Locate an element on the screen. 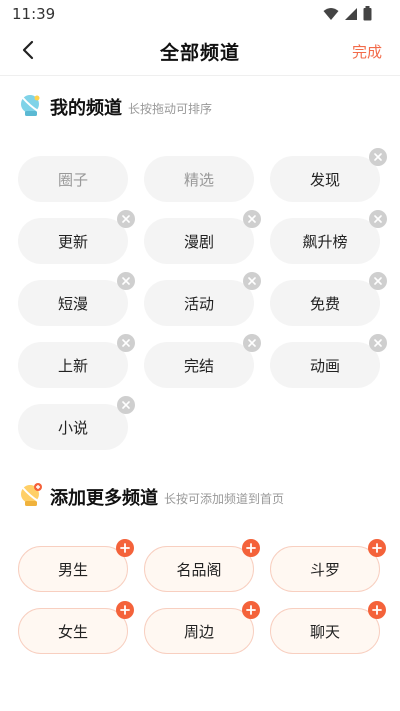  channel-chip: 免费 is located at coordinates (328, 299).